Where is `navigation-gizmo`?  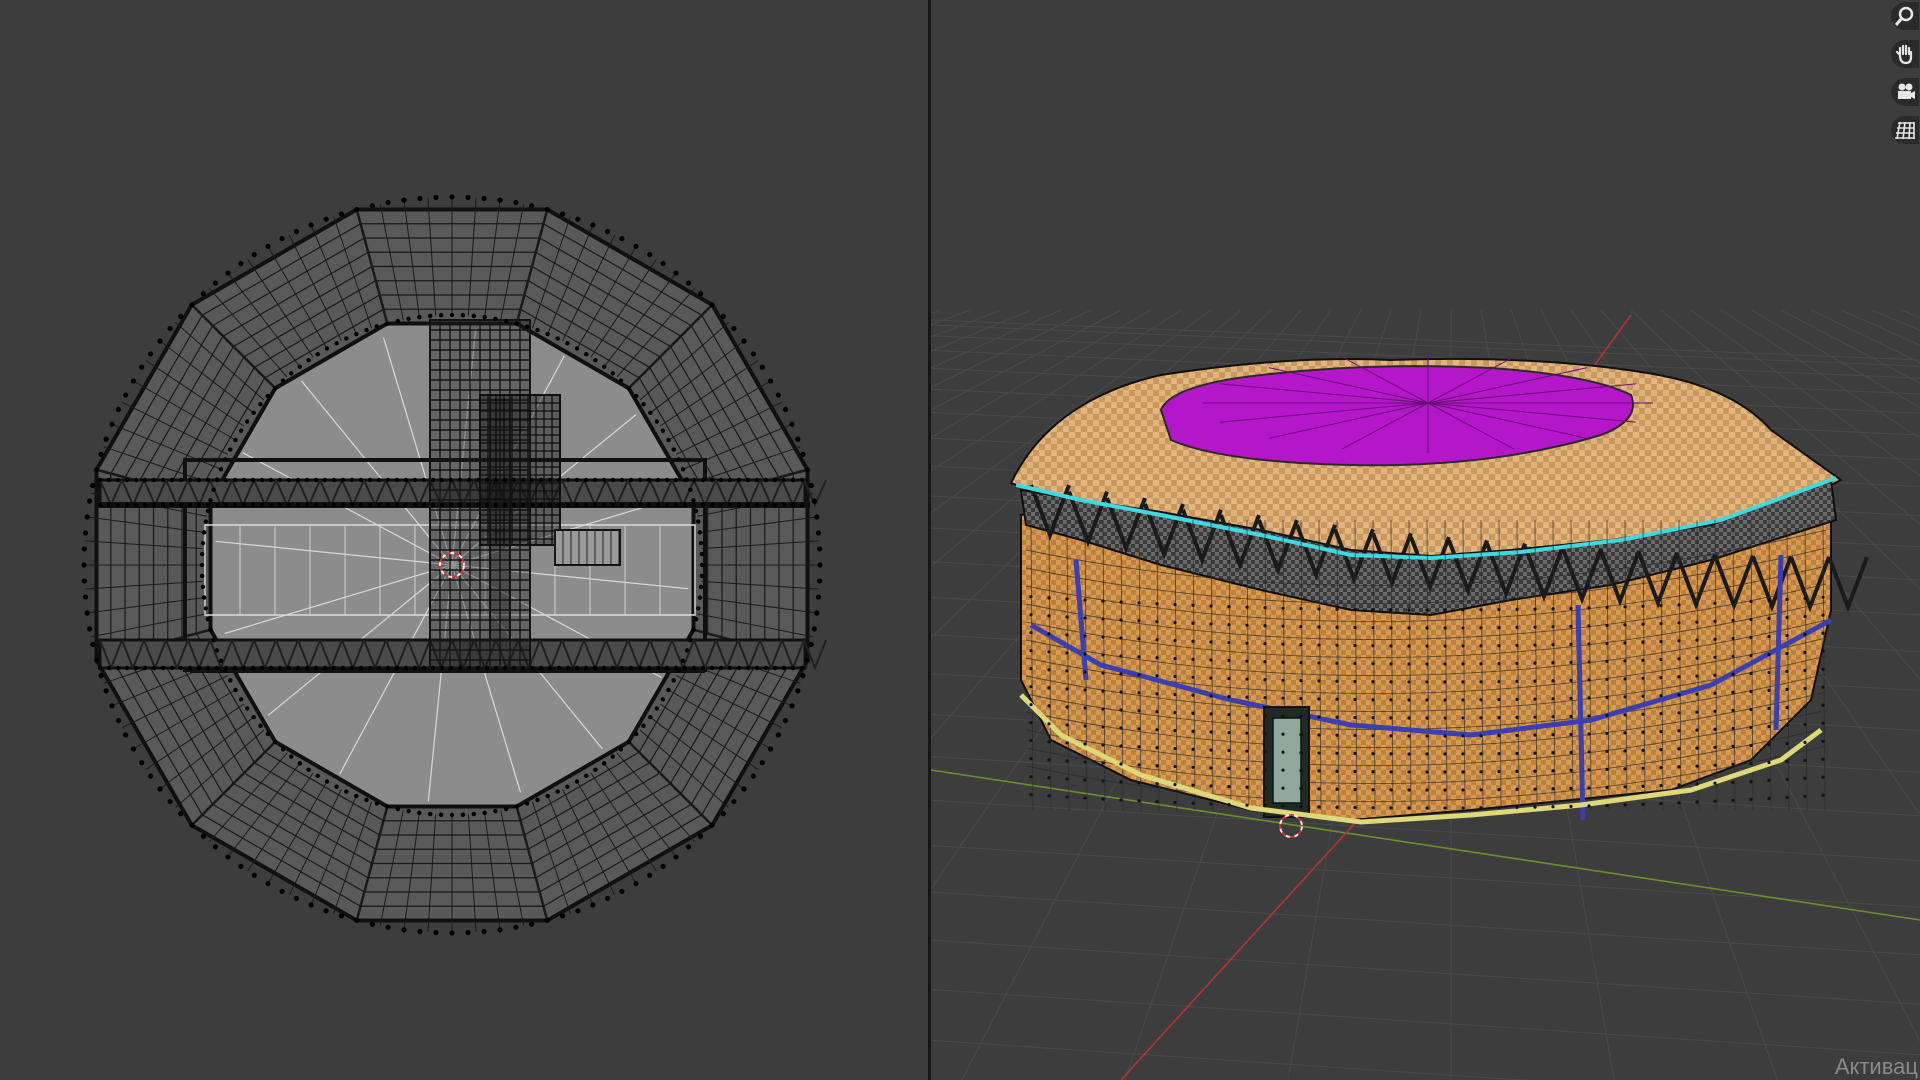 navigation-gizmo is located at coordinates (1905, 77).